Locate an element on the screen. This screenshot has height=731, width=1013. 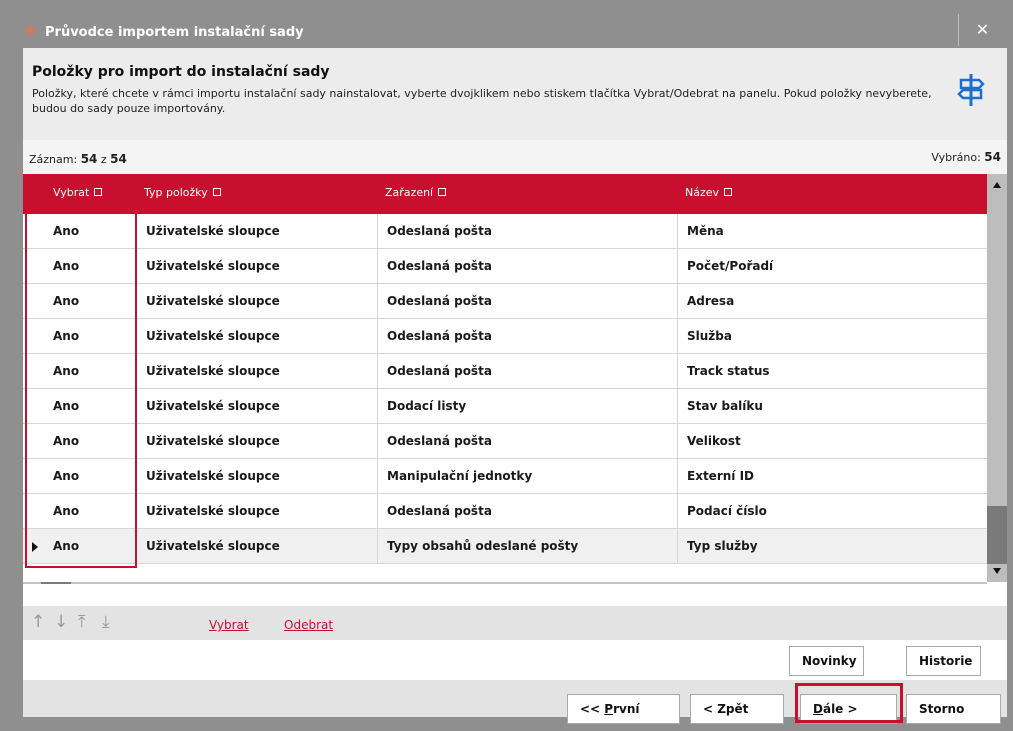
record-counter: Záznam: 54 z 54 is located at coordinates (78, 159).